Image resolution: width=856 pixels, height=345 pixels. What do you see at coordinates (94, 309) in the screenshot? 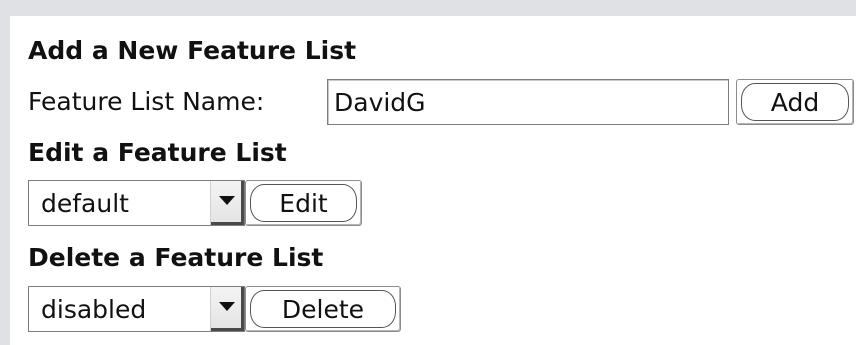
I see `delete-list-selected-value: disabled` at bounding box center [94, 309].